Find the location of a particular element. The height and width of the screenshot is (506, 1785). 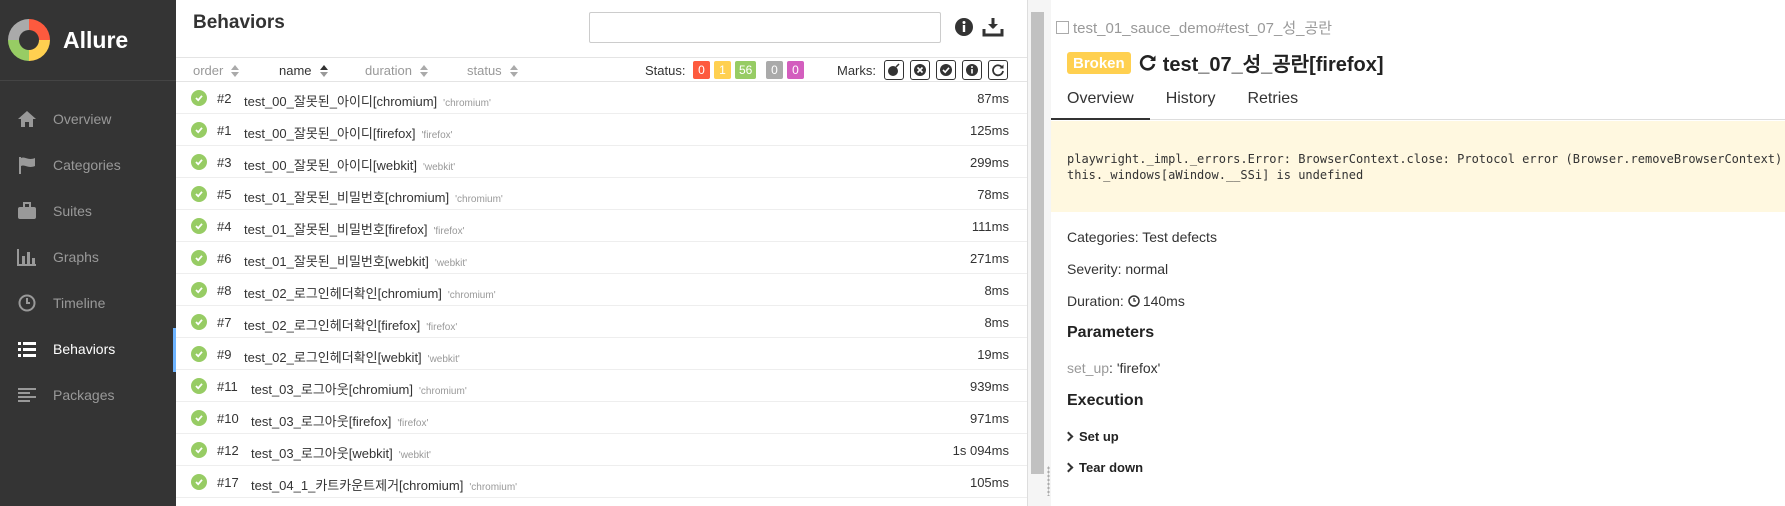

row-title: test_04_1_카트카운트제거[chromium] 'chromium' is located at coordinates (384, 484).